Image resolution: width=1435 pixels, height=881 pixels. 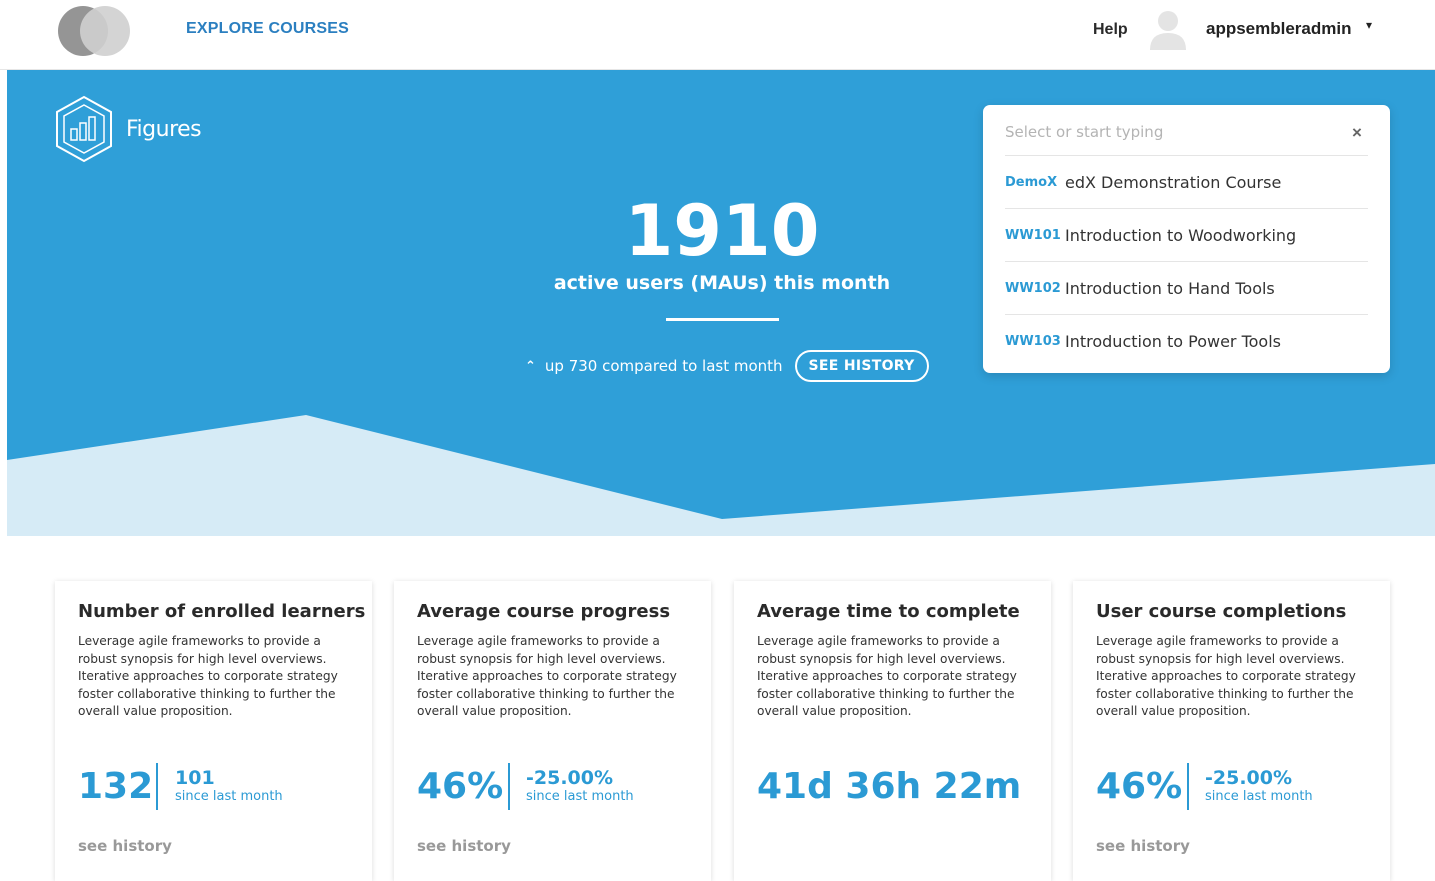 I want to click on course-code: DemoX, so click(x=1031, y=182).